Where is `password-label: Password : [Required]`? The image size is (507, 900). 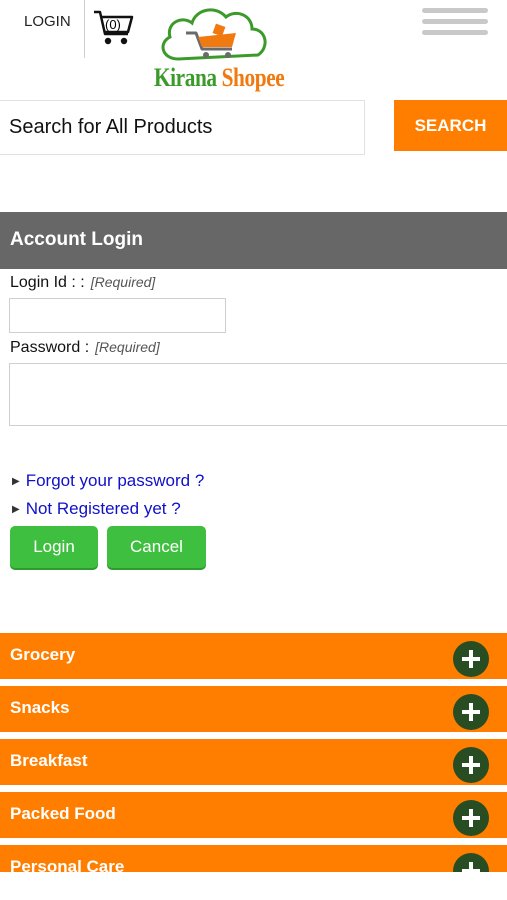 password-label: Password : [Required] is located at coordinates (85, 348).